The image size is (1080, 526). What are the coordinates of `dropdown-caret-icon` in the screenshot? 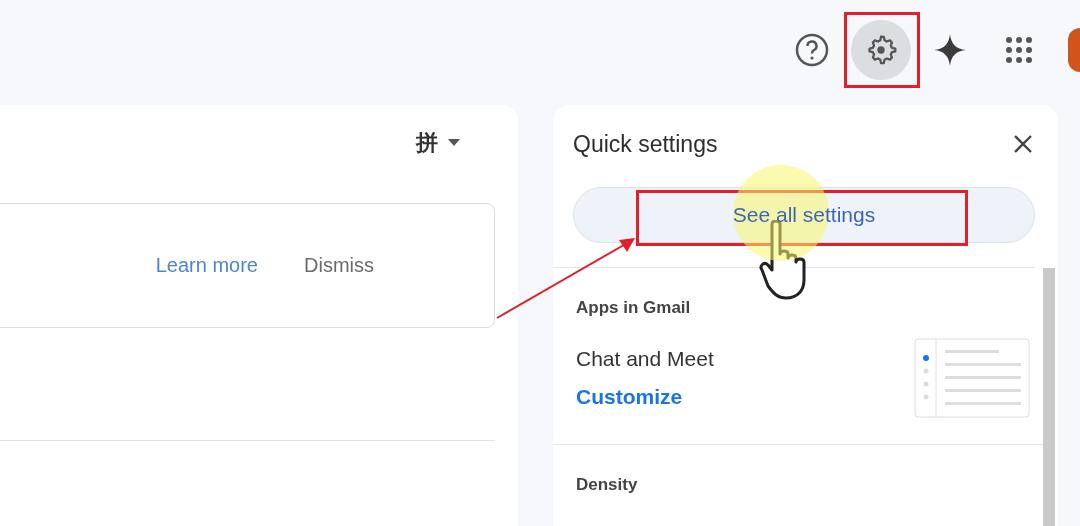 It's located at (454, 142).